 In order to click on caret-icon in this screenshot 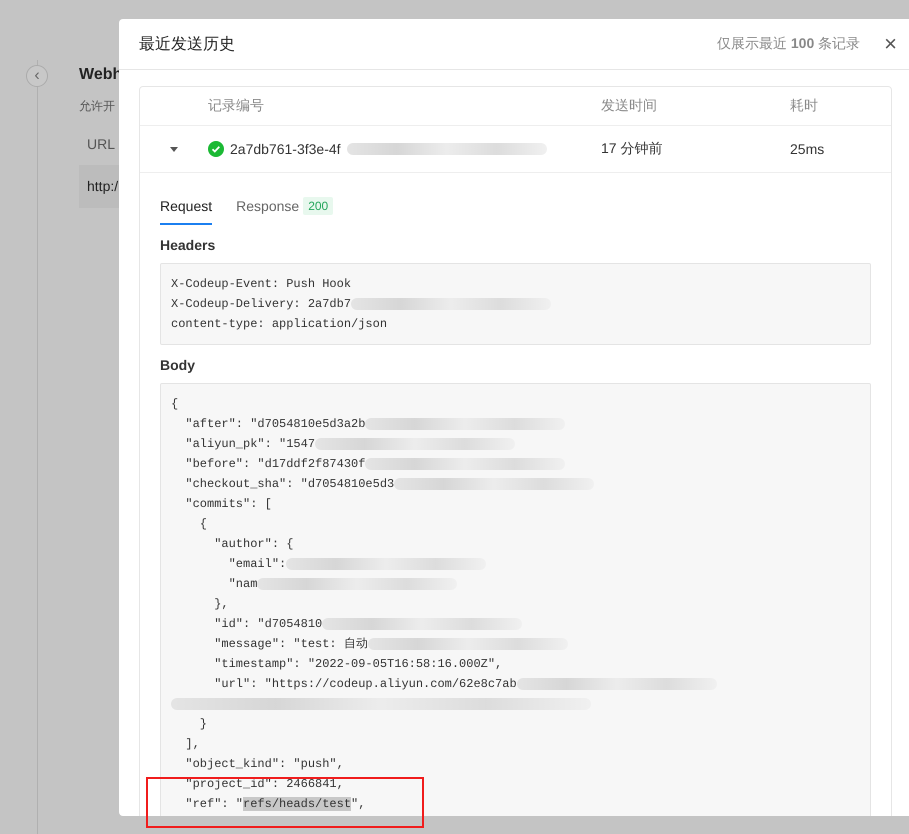, I will do `click(174, 149)`.